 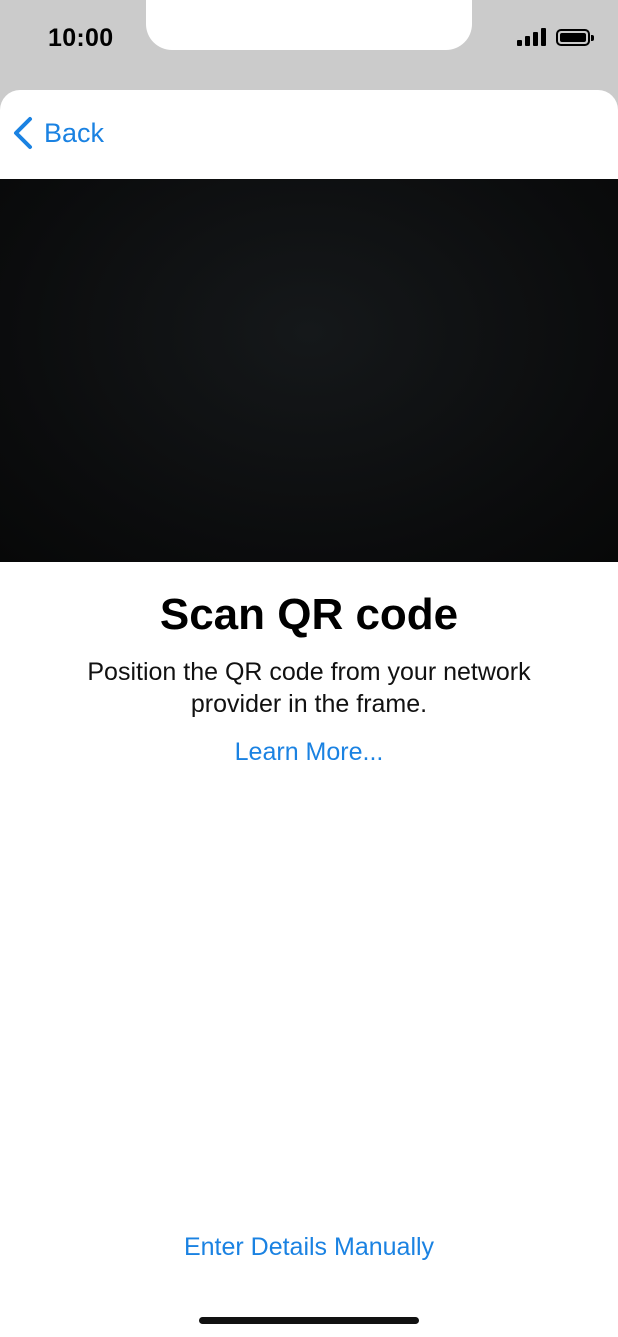 What do you see at coordinates (309, 614) in the screenshot?
I see `page-title: Scan QR code` at bounding box center [309, 614].